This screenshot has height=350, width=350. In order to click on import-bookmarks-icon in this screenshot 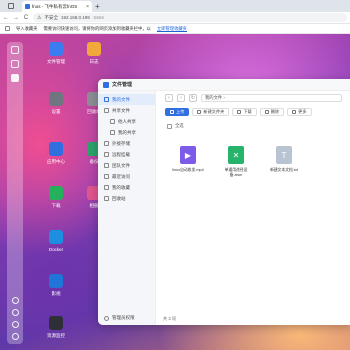, I will do `click(7, 28)`.